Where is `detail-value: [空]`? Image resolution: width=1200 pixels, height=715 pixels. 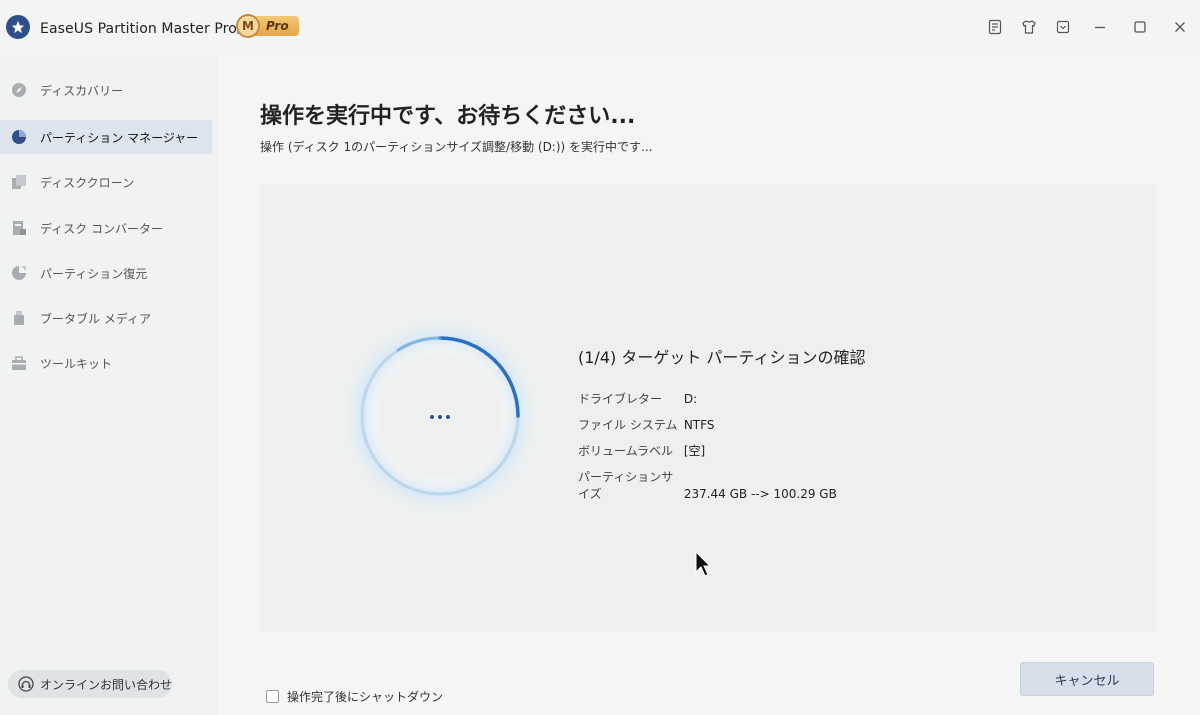
detail-value: [空] is located at coordinates (694, 451).